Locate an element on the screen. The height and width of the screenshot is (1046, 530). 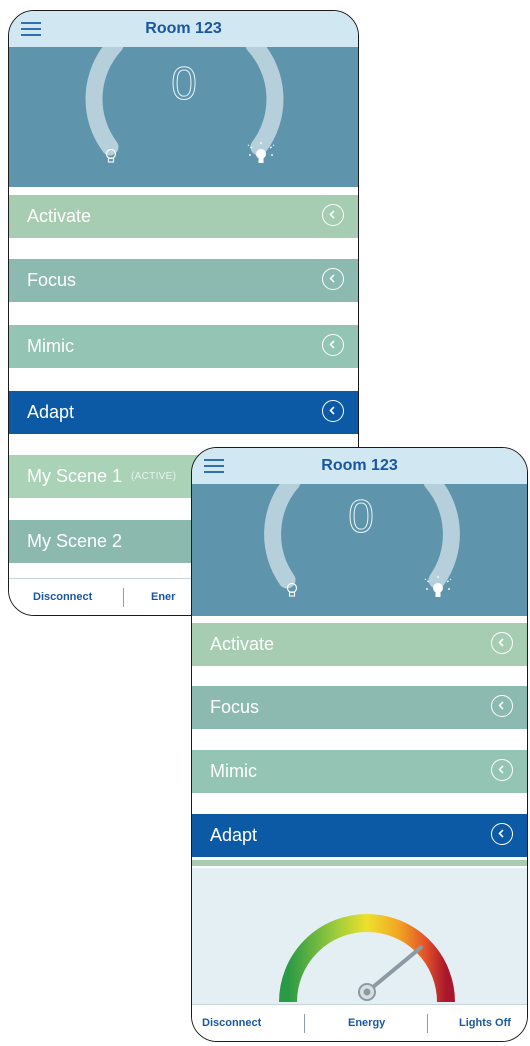
scene-label: My Scene 2 is located at coordinates (75, 541).